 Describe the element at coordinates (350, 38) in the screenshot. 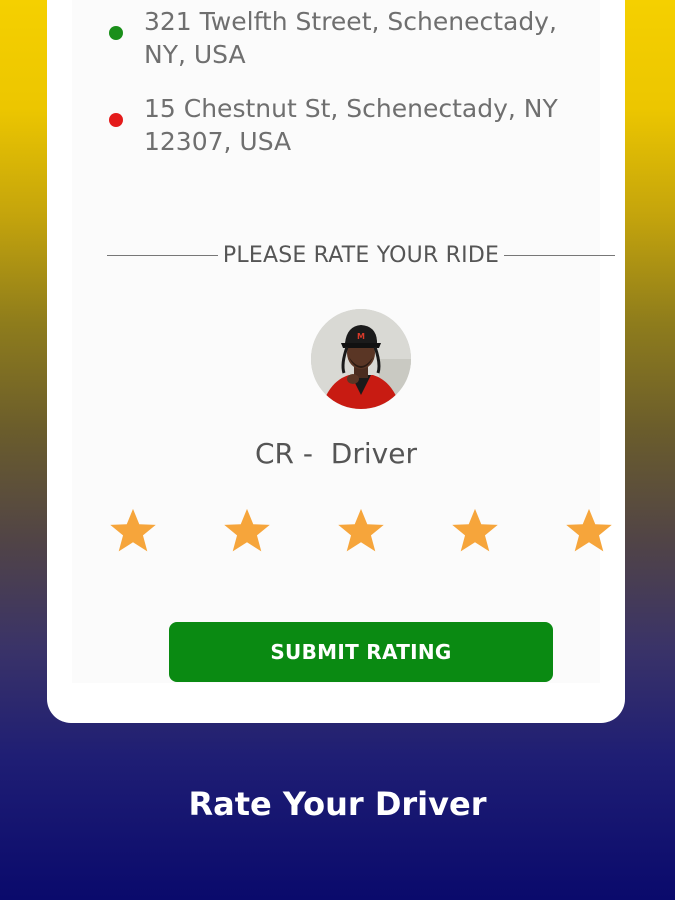

I see `pickup-address: 321 Twelfth Street, Schenectady, NY, USA` at that location.